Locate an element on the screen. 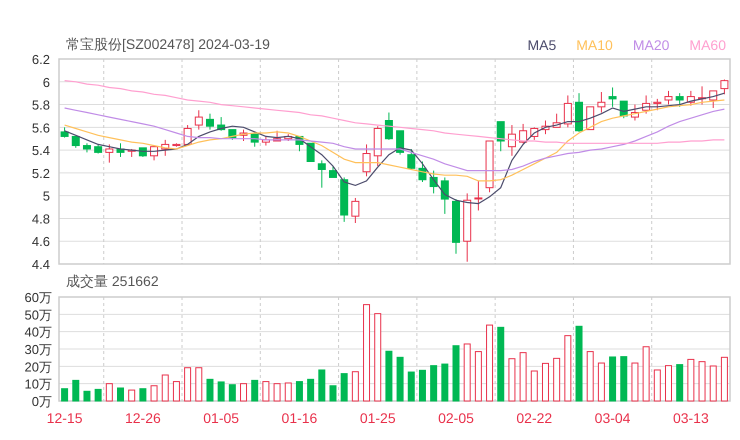 This screenshot has width=740, height=440. legend-label: MA60 is located at coordinates (707, 45).